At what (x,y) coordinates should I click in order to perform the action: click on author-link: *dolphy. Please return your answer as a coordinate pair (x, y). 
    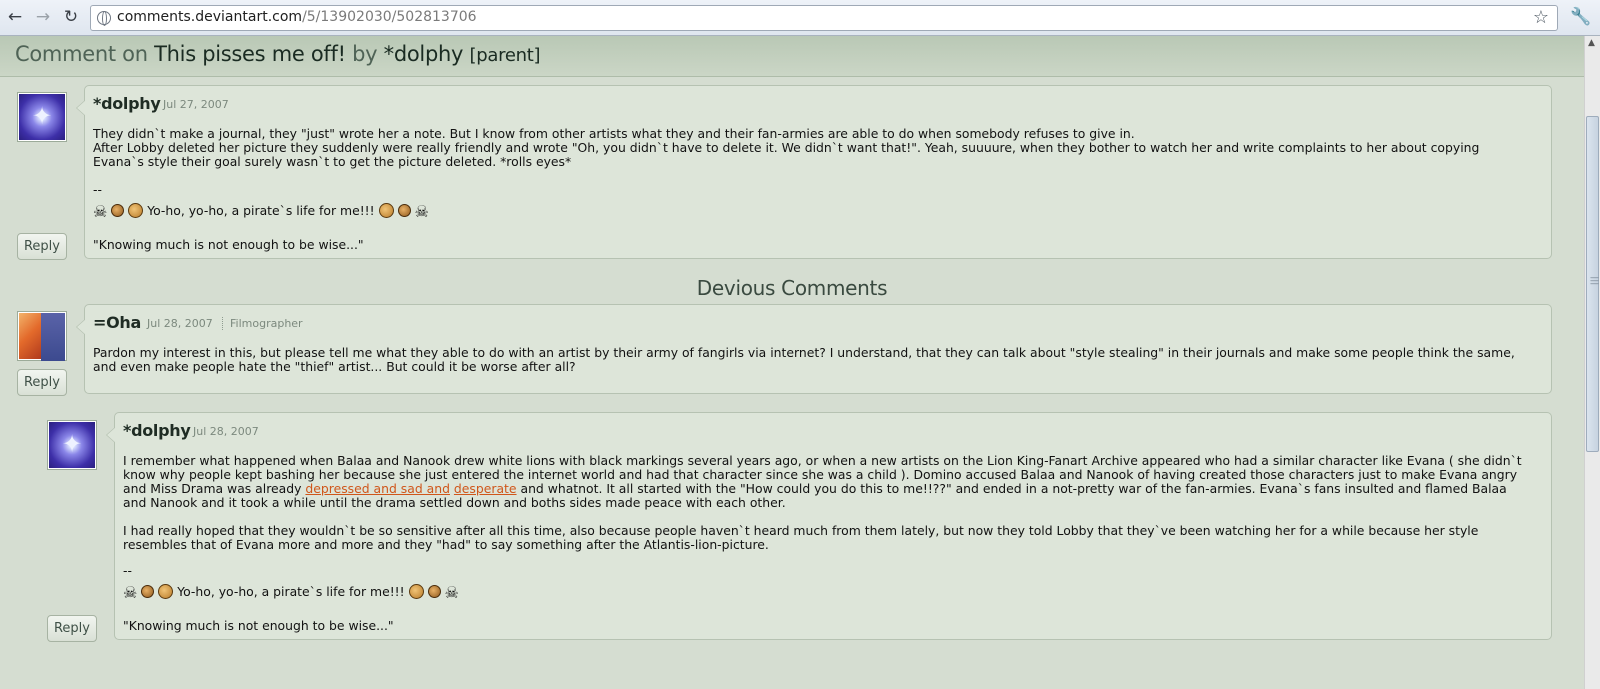
    Looking at the image, I should click on (424, 54).